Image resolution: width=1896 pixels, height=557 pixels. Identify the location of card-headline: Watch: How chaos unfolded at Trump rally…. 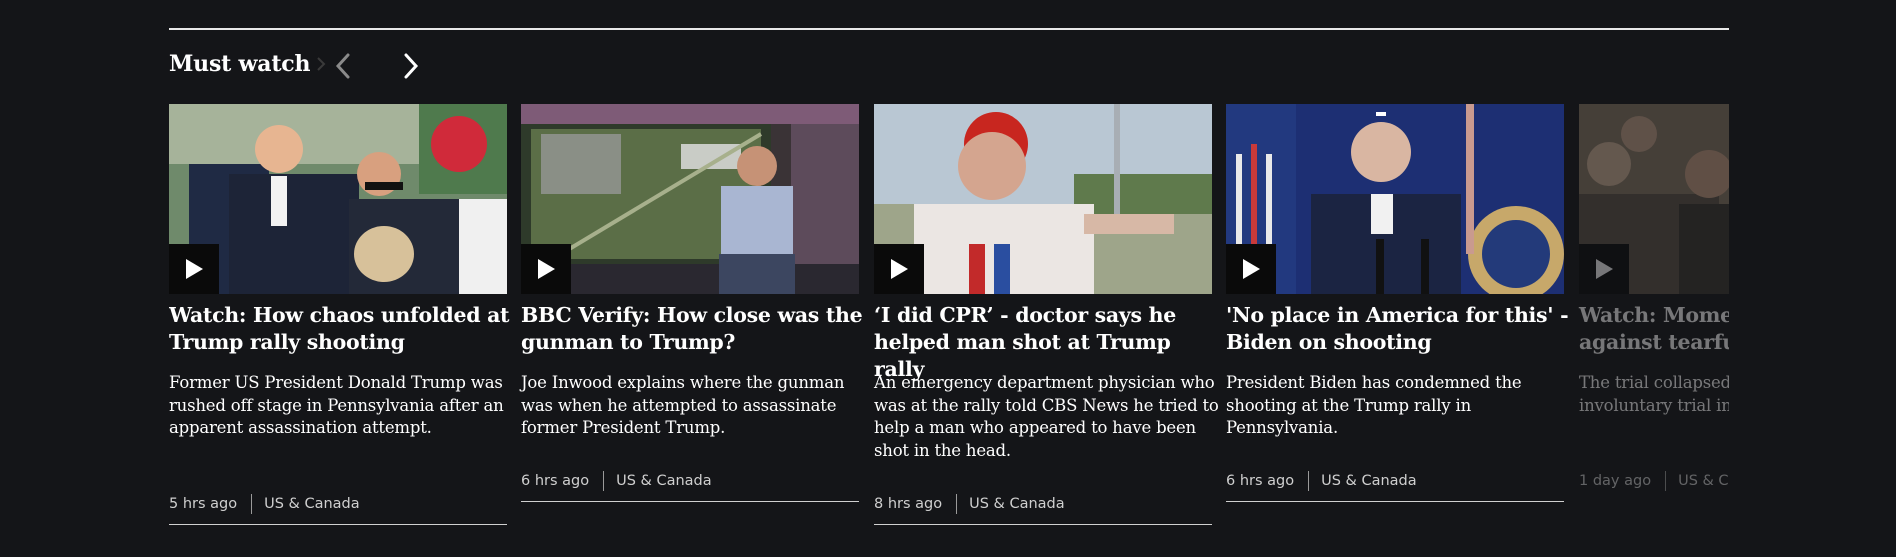
(341, 329).